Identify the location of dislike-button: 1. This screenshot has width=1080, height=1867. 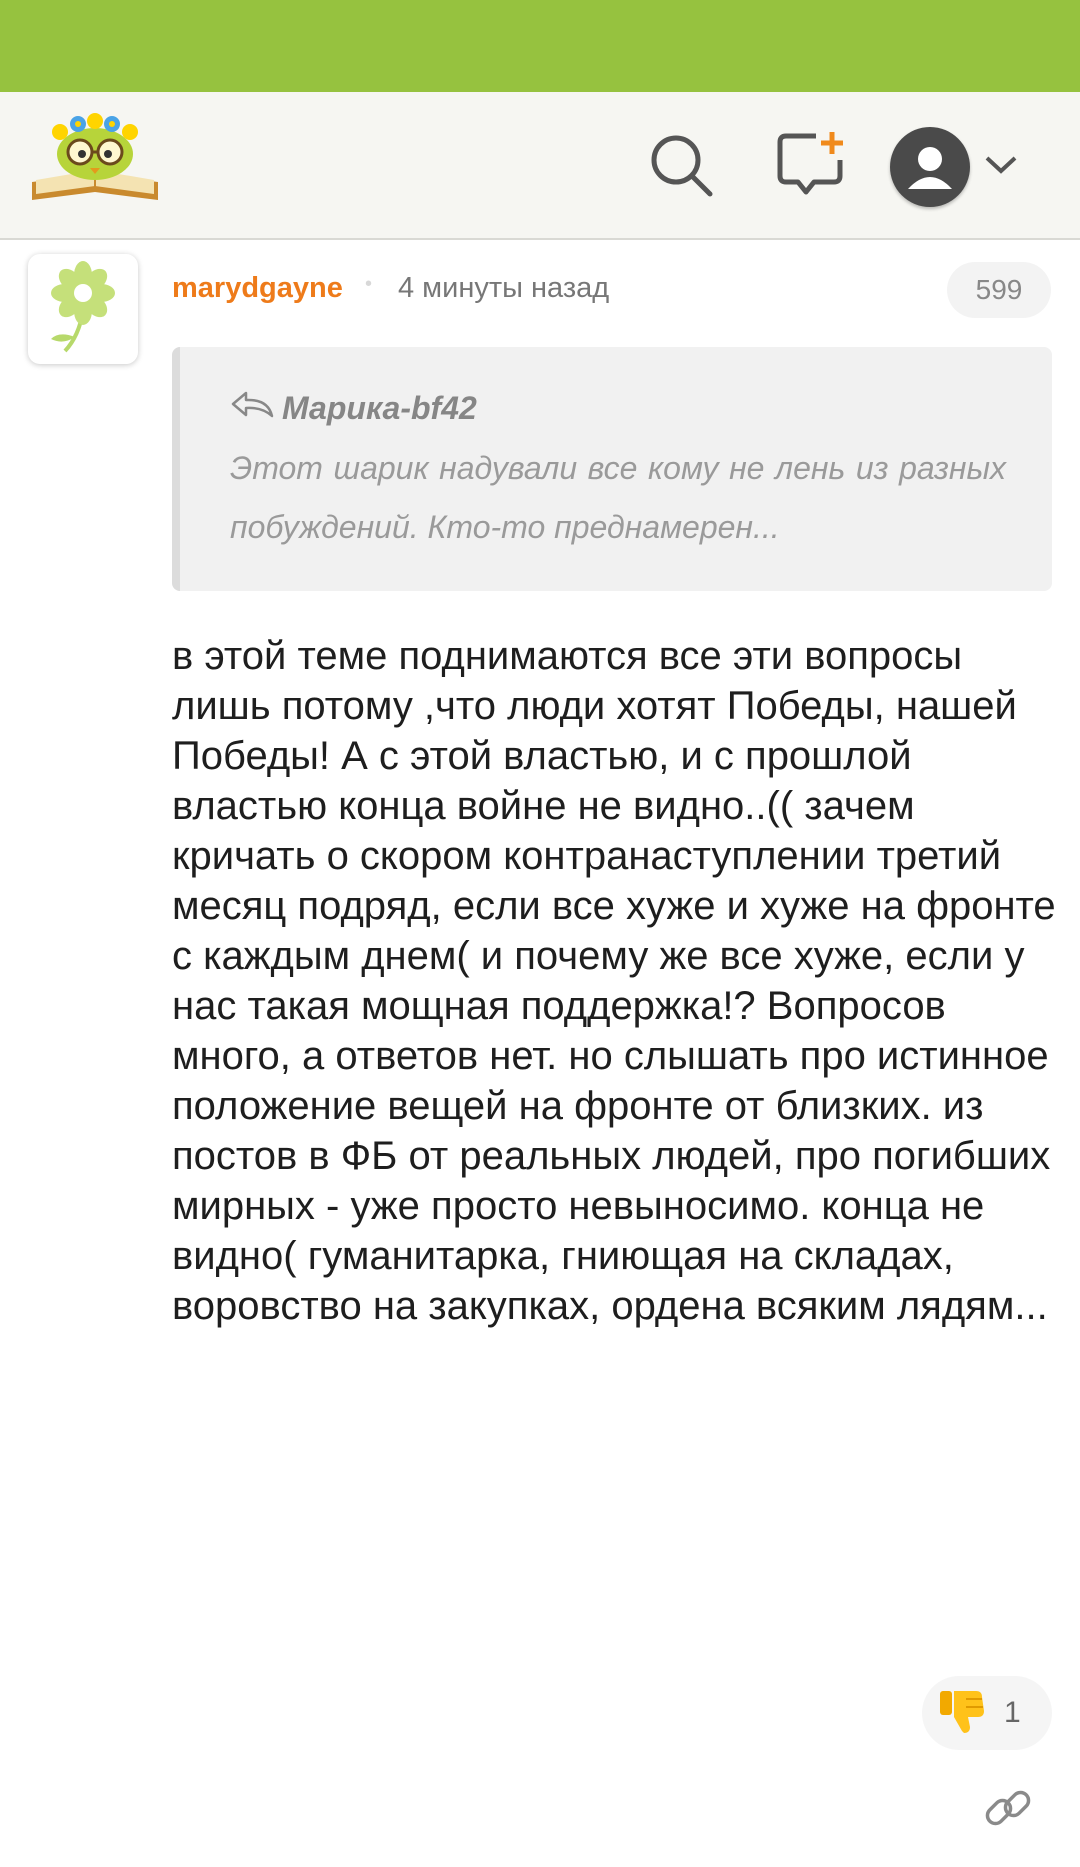
(987, 1713).